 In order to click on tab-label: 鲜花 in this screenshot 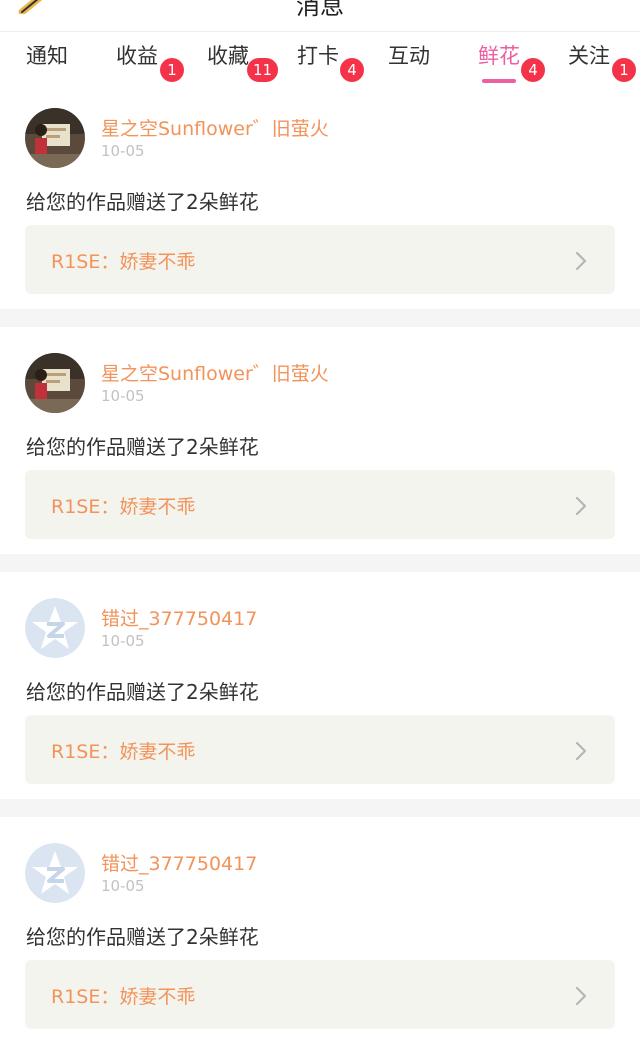, I will do `click(499, 56)`.